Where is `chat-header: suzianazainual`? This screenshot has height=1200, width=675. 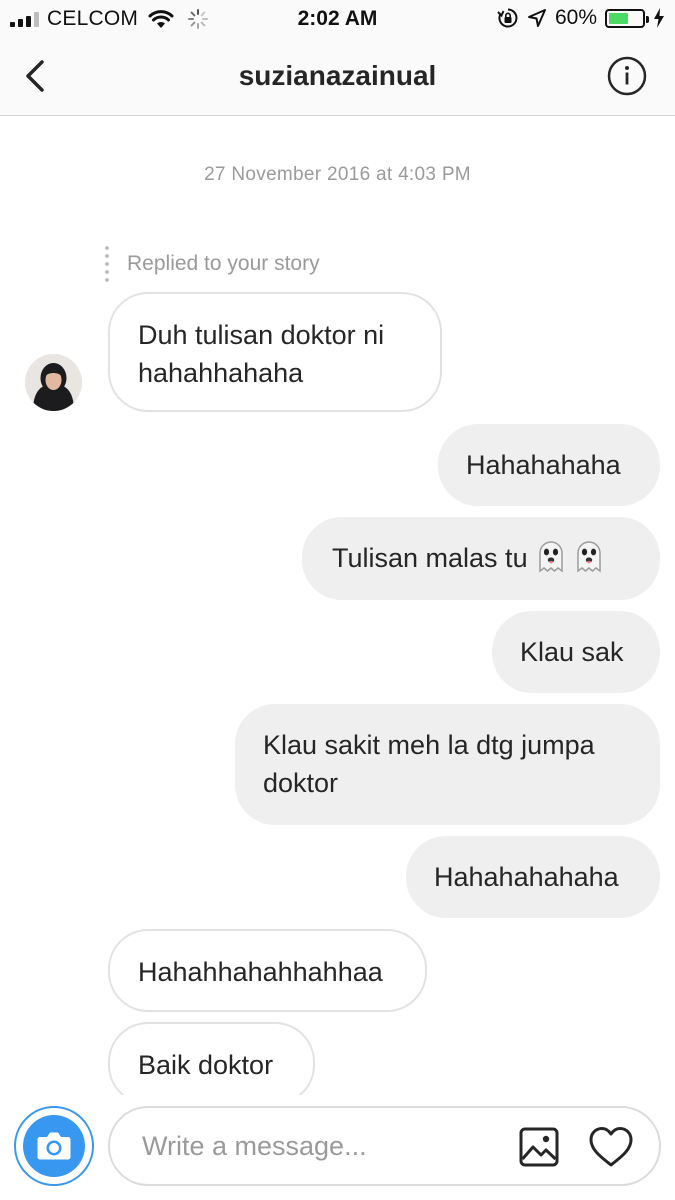
chat-header: suzianazainual is located at coordinates (337, 76).